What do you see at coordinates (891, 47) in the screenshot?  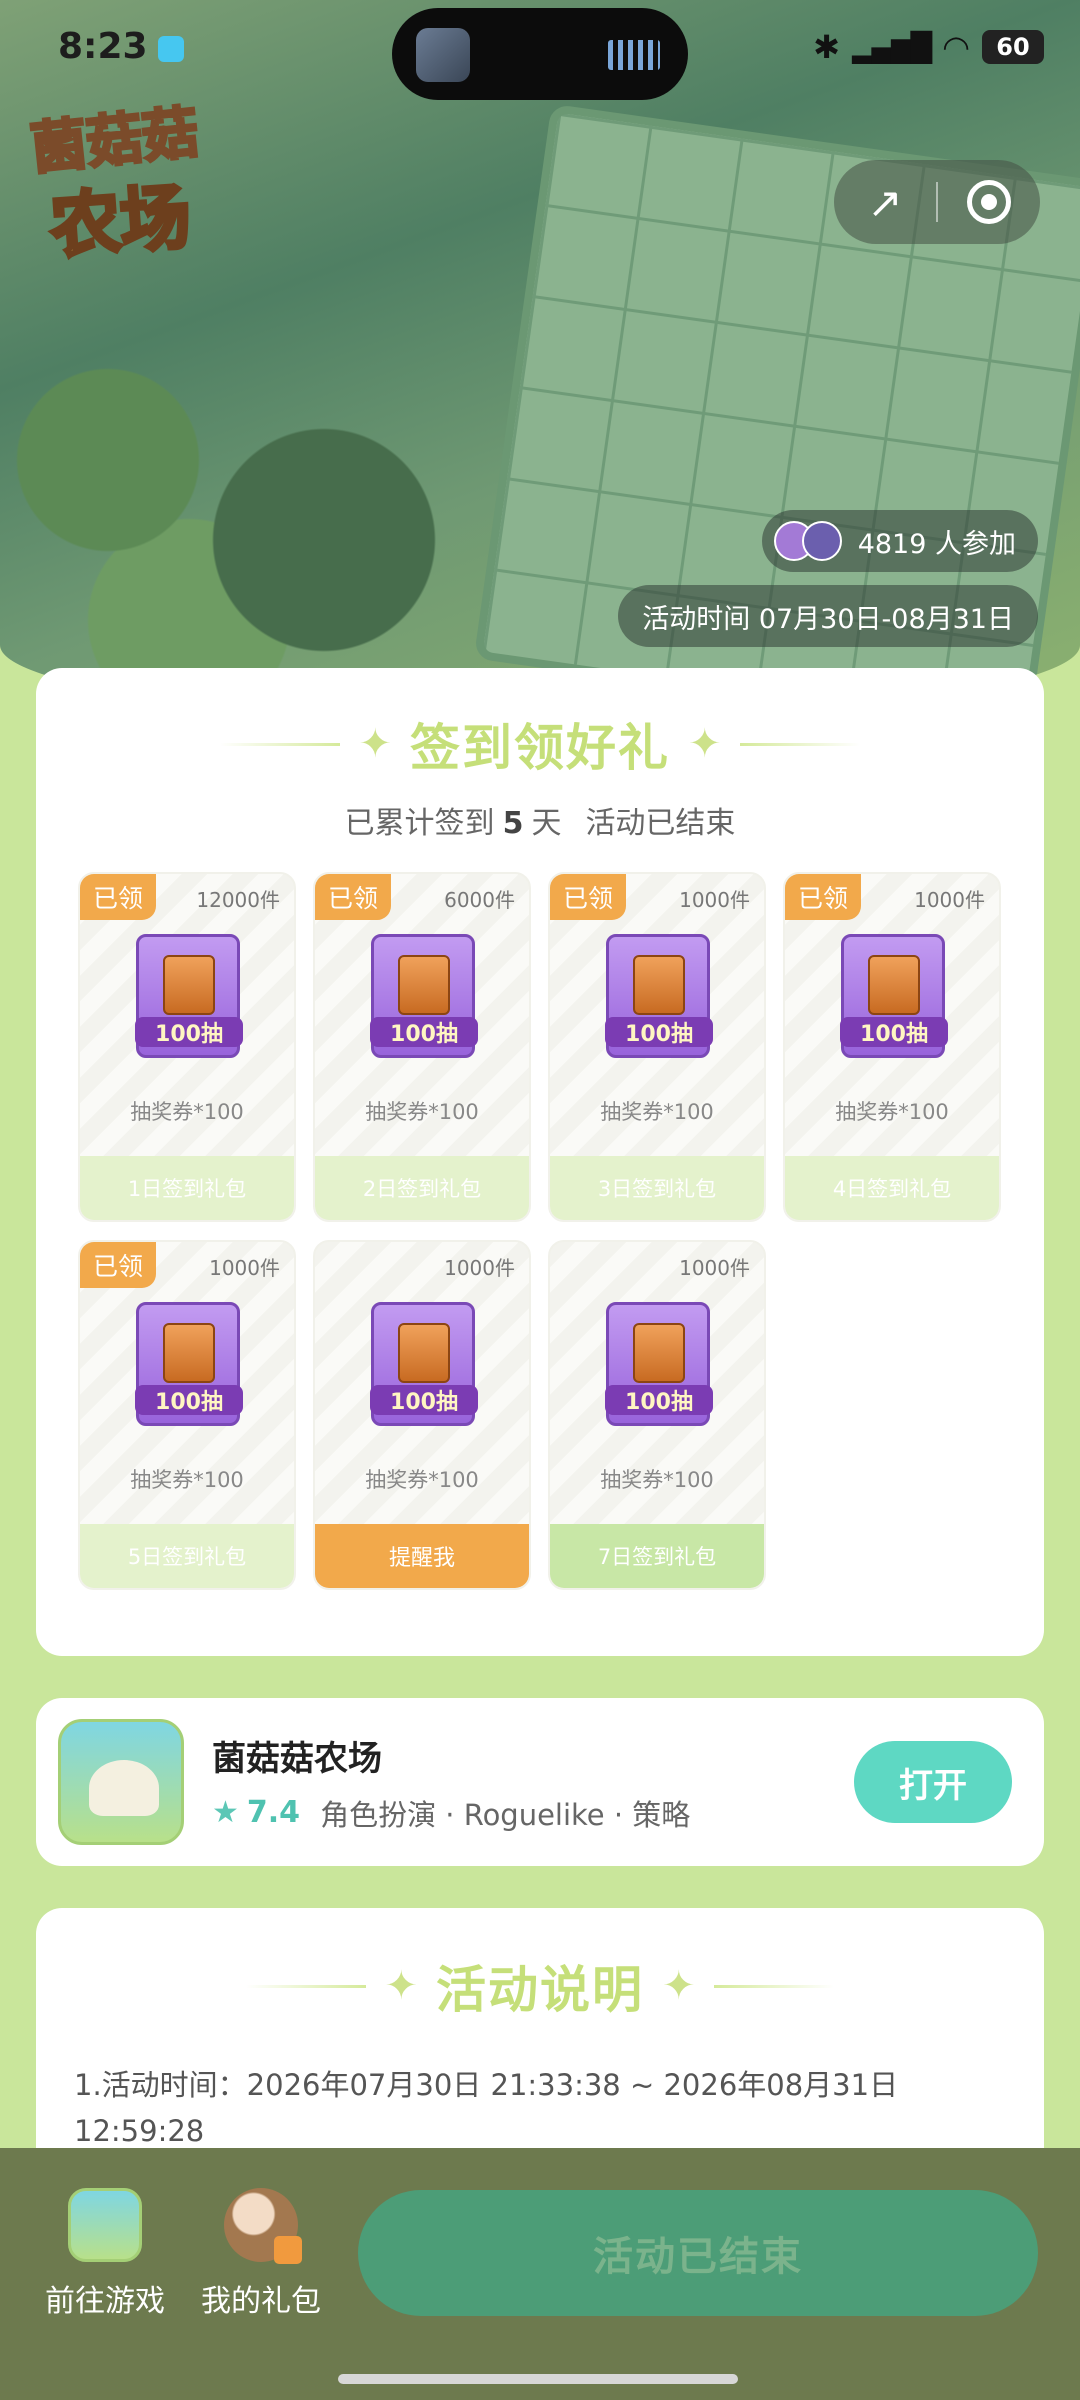 I see `signal-icon: ▂▄▆█` at bounding box center [891, 47].